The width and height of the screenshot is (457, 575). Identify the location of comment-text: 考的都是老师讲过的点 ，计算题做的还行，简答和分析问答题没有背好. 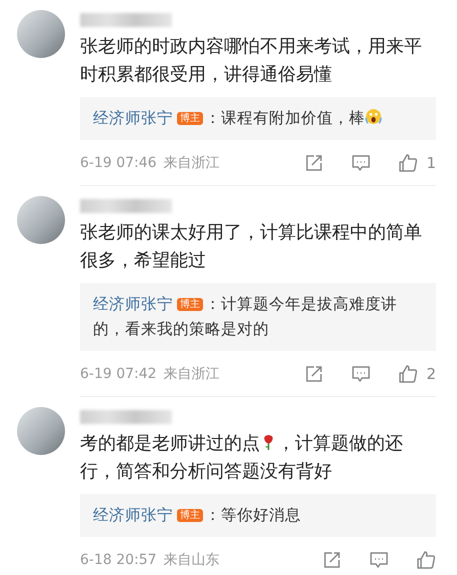
(242, 458).